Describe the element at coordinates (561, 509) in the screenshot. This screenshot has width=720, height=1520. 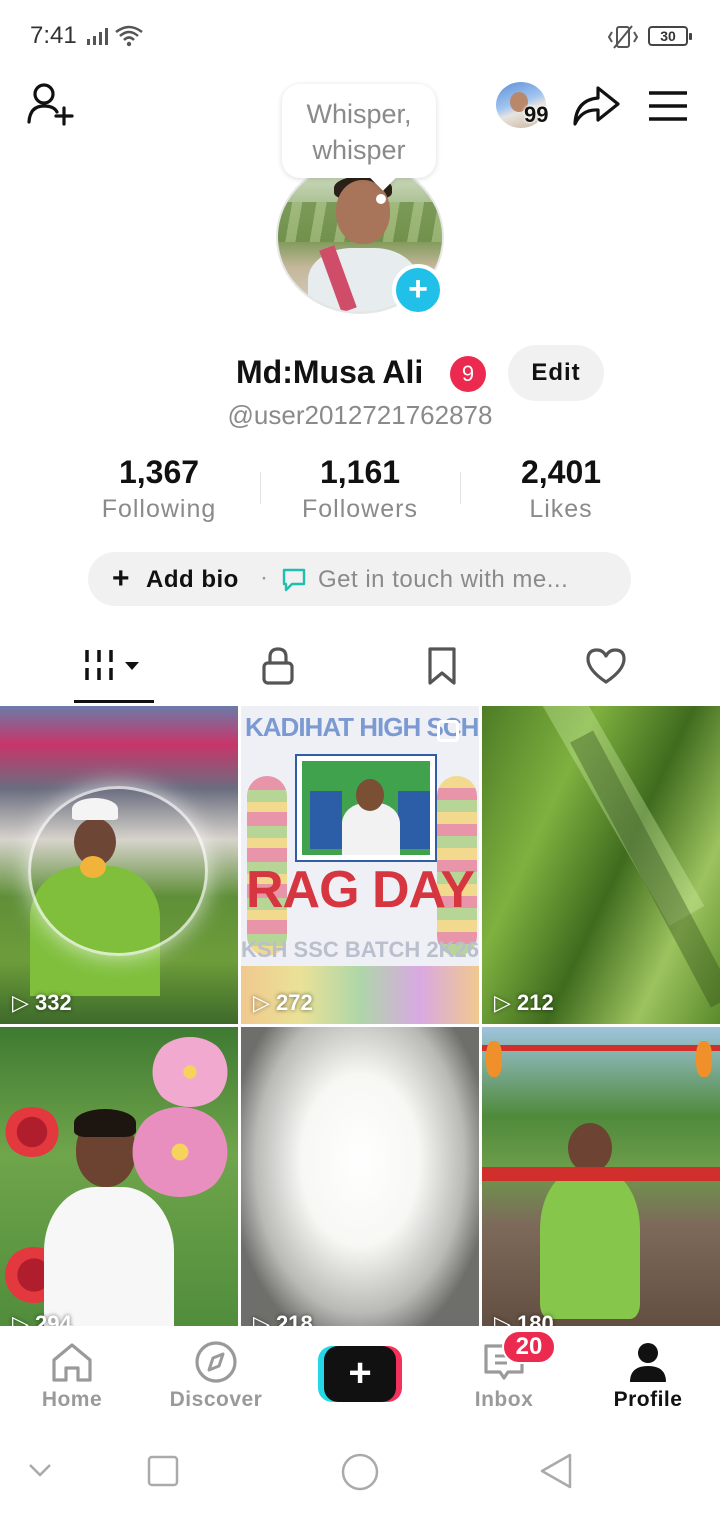
I see `stat-label: Likes` at that location.